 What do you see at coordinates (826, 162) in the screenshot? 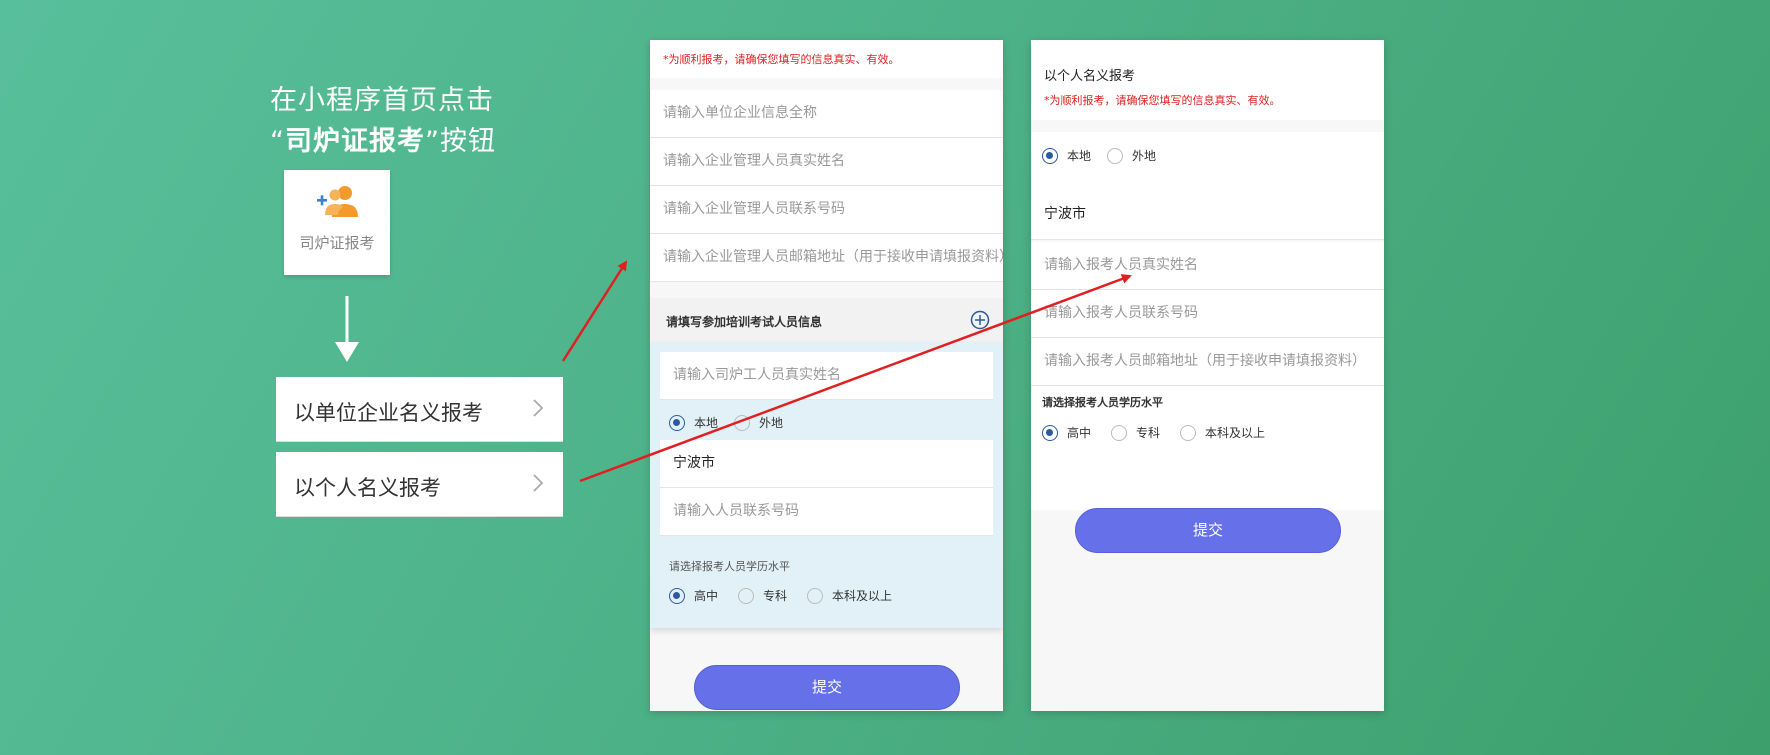
I see `manager-name-input: 请输入企业管理人员真实姓名` at bounding box center [826, 162].